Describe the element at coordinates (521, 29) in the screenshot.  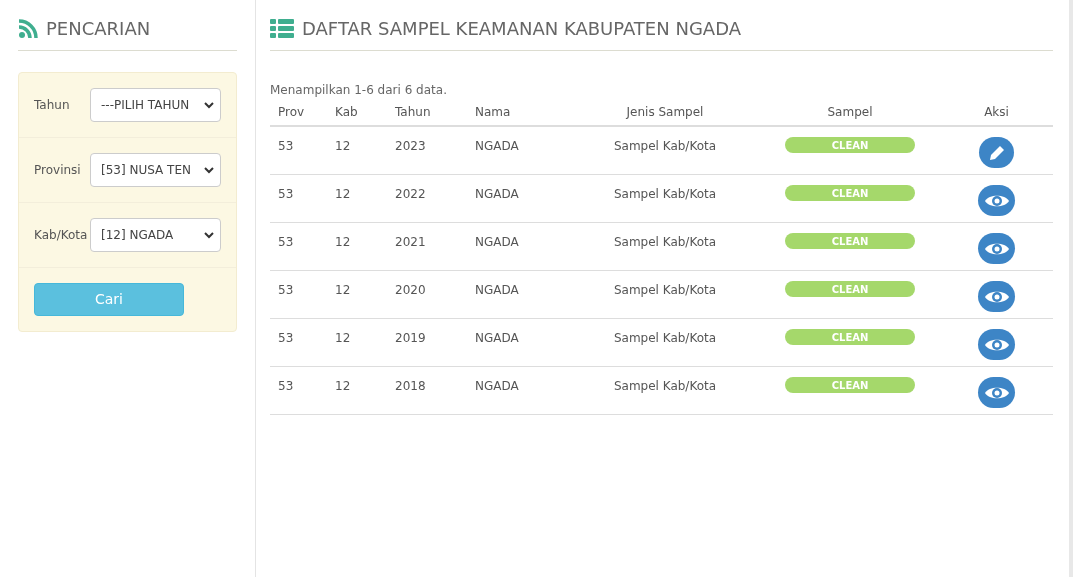
I see `page-title: DAFTAR SAMPEL KEAMANAN KABUPATEN NGADA` at that location.